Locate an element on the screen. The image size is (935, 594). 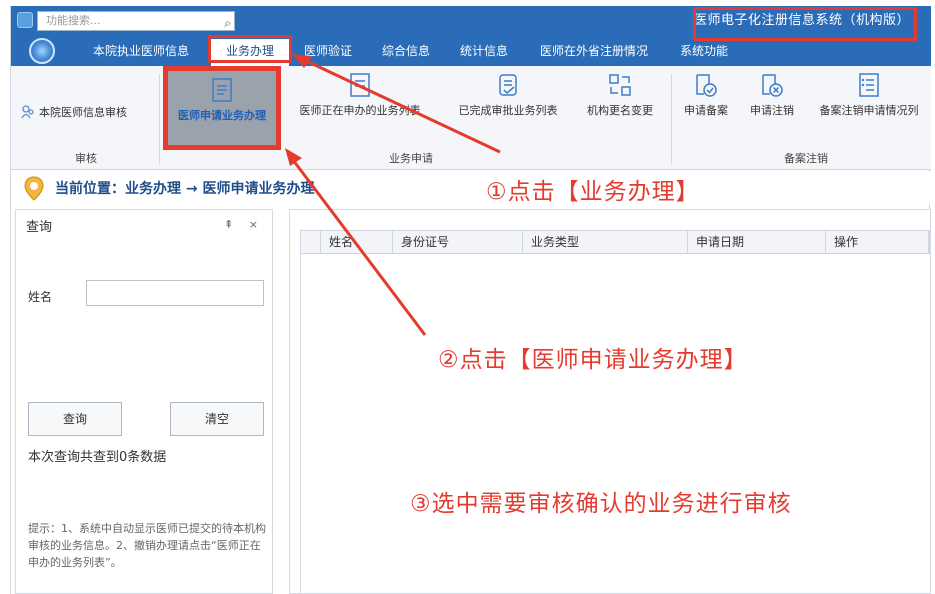
menu-item-statistics: 统计信息 is located at coordinates (484, 51).